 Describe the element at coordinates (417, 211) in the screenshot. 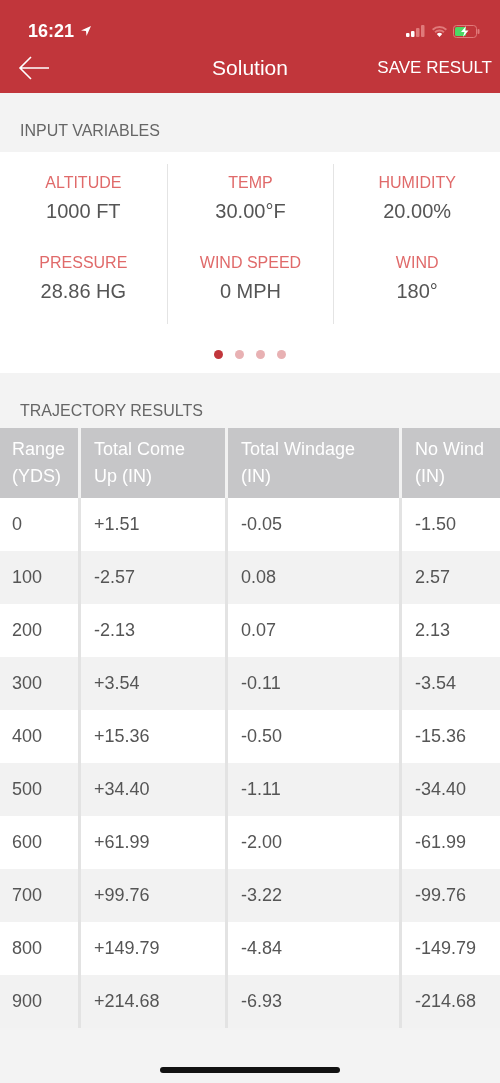

I see `variable-value: 20.00%` at that location.